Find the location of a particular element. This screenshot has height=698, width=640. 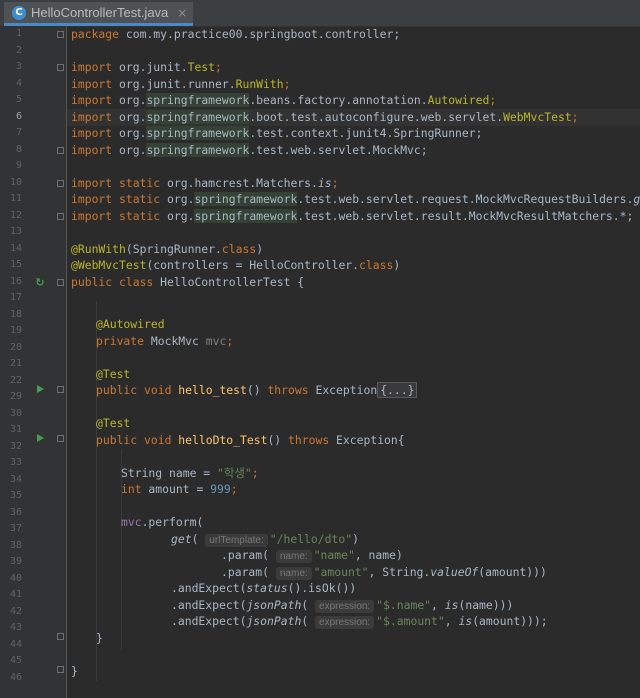

code-line-34: int amount = 999; is located at coordinates (179, 489).